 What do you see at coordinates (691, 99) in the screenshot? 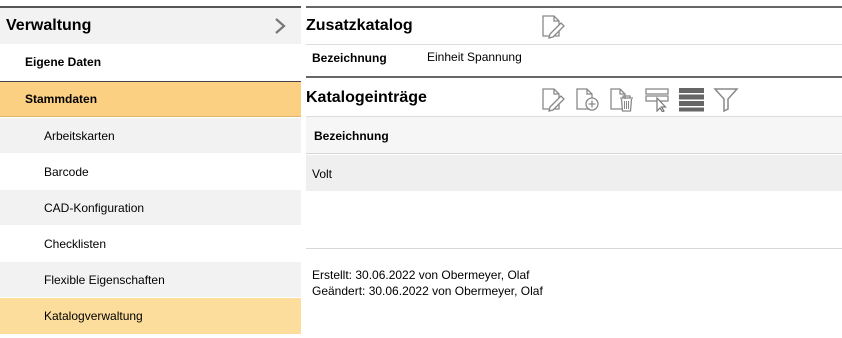
I see `rows-icon` at bounding box center [691, 99].